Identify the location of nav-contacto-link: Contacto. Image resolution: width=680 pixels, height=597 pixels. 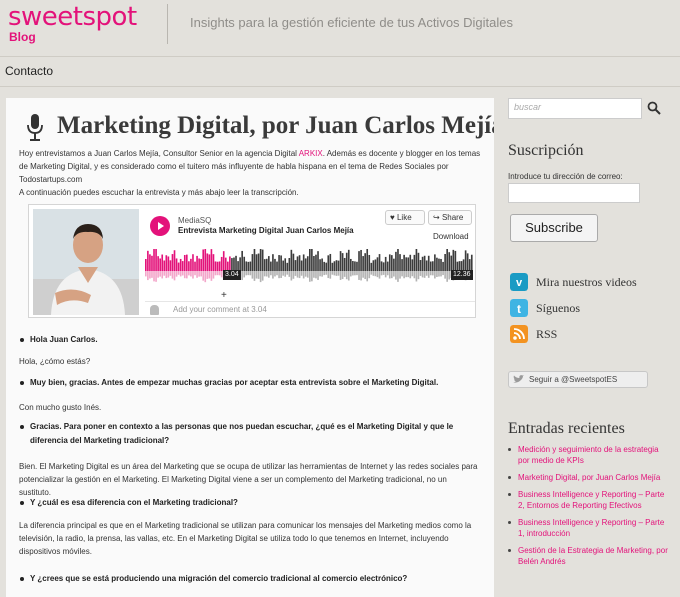
(29, 71).